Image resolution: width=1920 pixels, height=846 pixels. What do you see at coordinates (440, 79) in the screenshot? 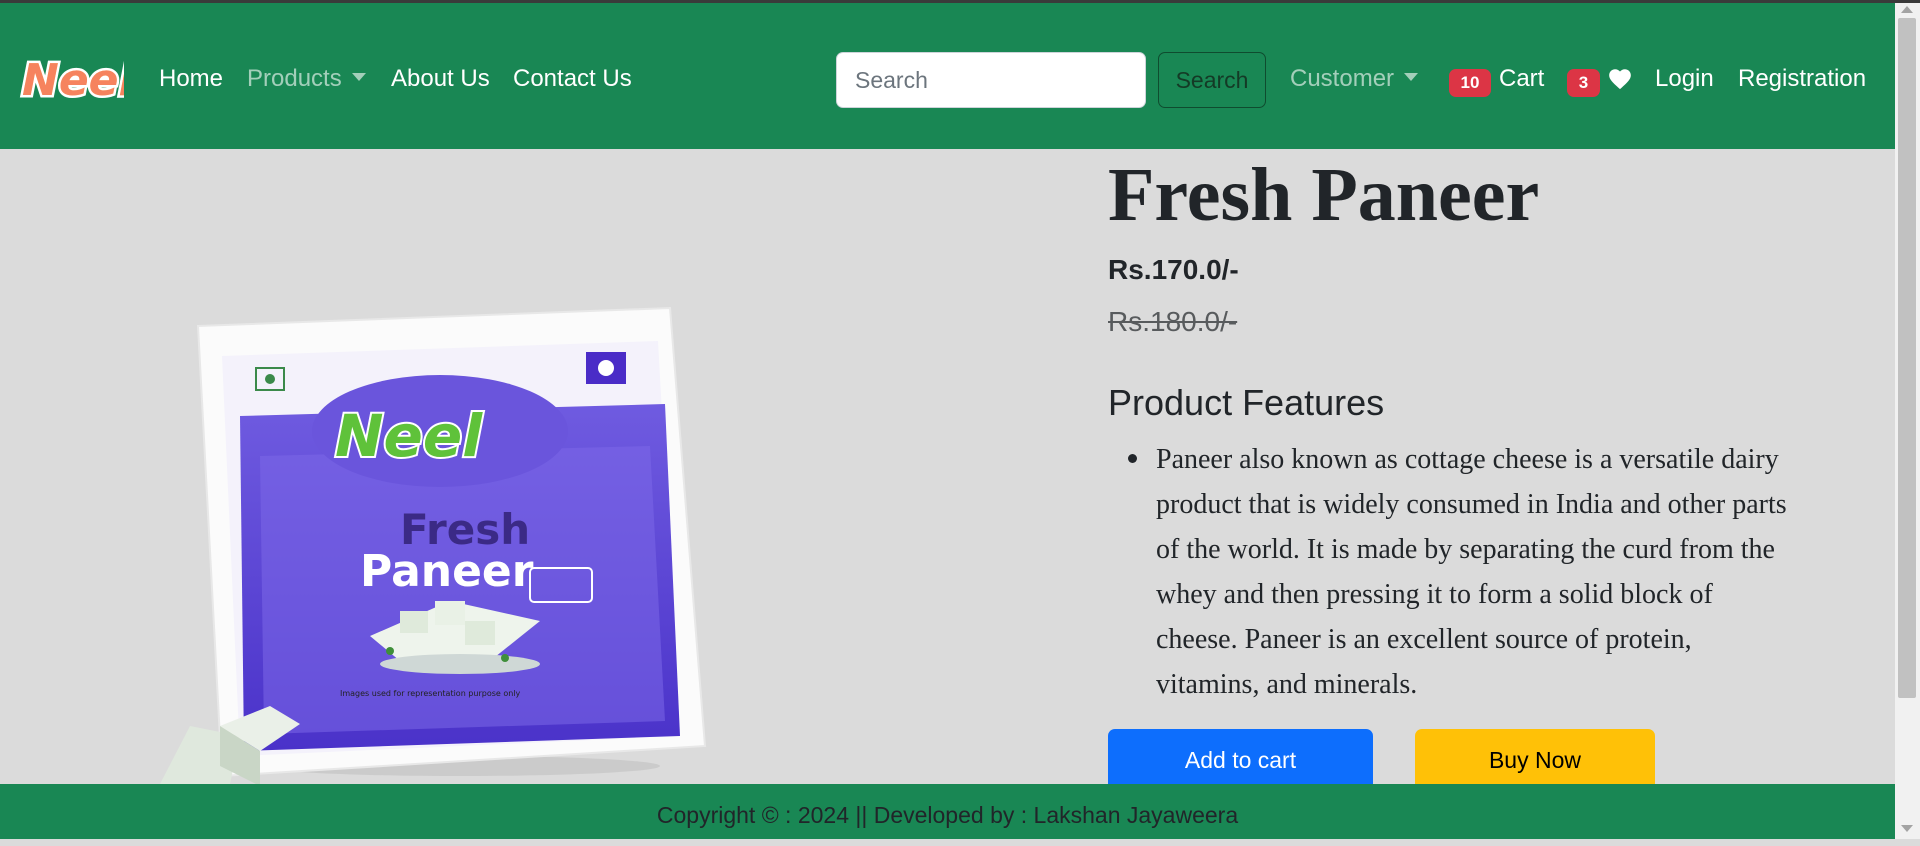
I see `nav-about-us: About Us` at bounding box center [440, 79].